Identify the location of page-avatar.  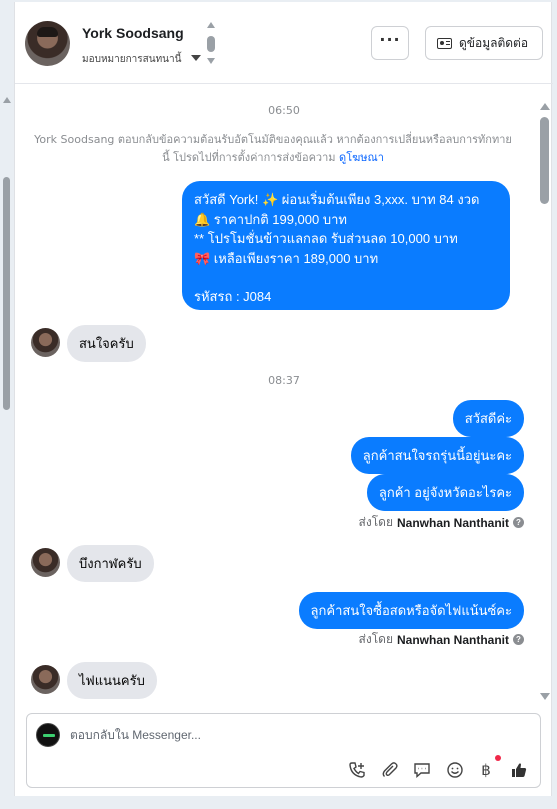
(48, 735).